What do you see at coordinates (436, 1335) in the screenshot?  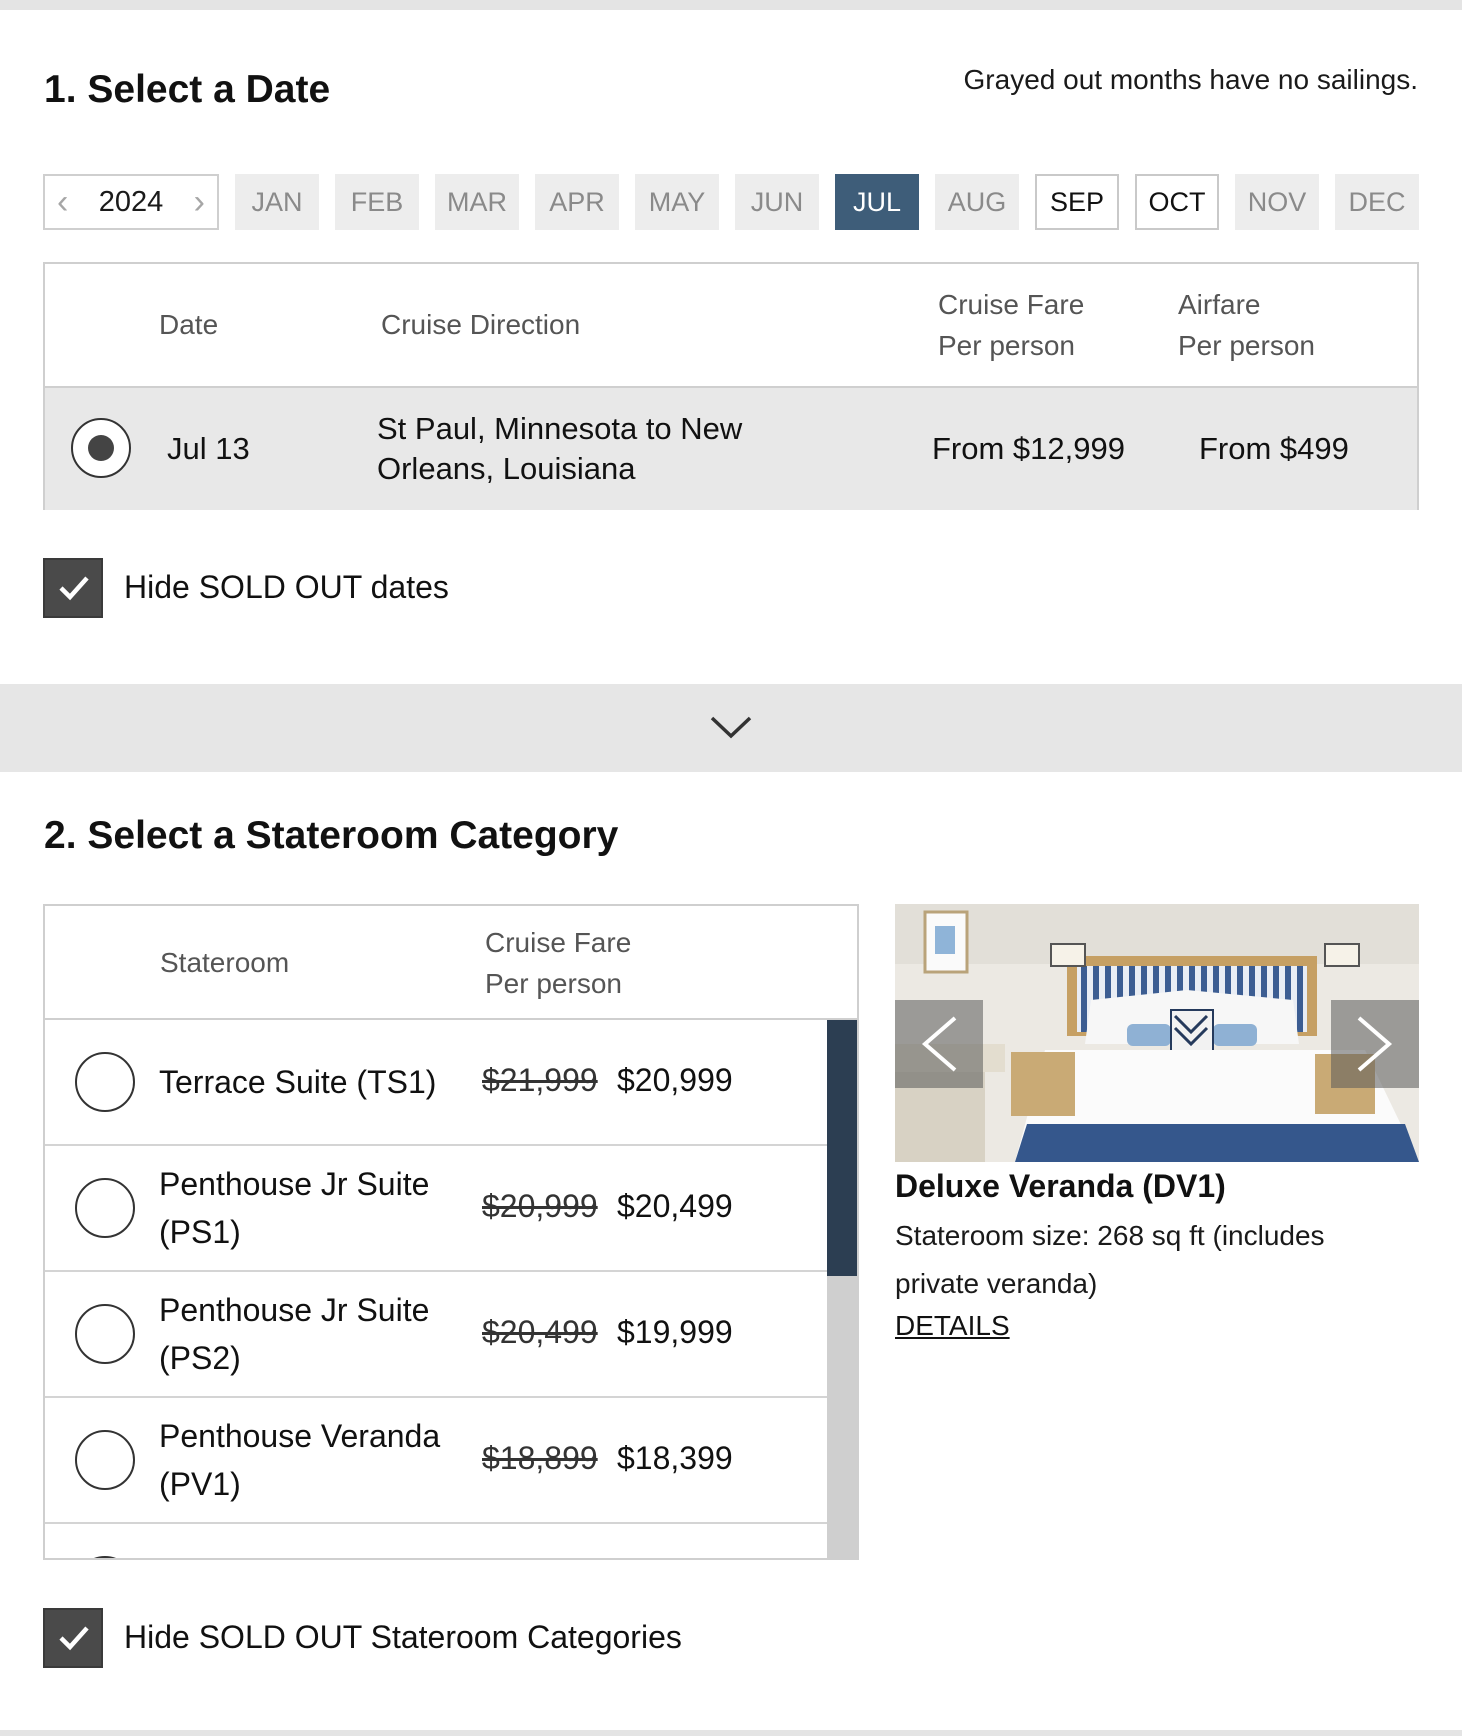 I see `stateroom-row: Penthouse Jr Suite (PS2) $20,499 $19,999` at bounding box center [436, 1335].